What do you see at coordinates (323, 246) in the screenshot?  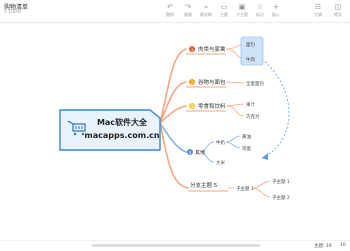 I see `topic-count: 主题: 19` at bounding box center [323, 246].